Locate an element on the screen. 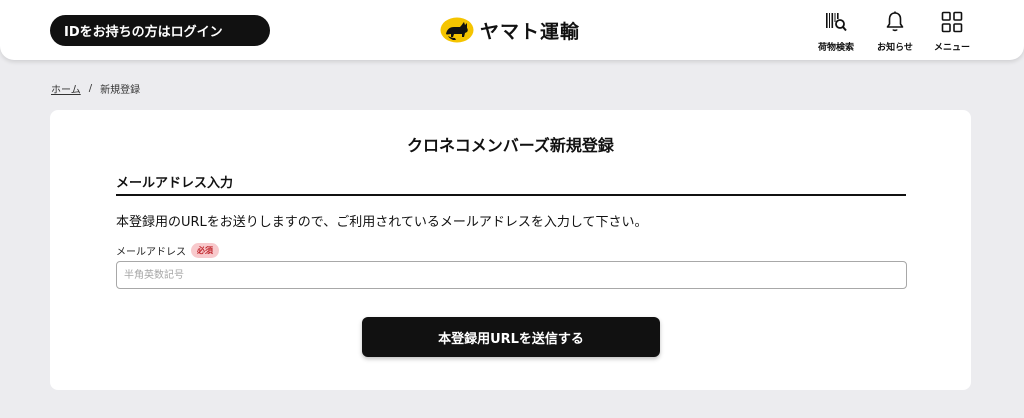  section-title: メールアドレス入力 is located at coordinates (175, 183).